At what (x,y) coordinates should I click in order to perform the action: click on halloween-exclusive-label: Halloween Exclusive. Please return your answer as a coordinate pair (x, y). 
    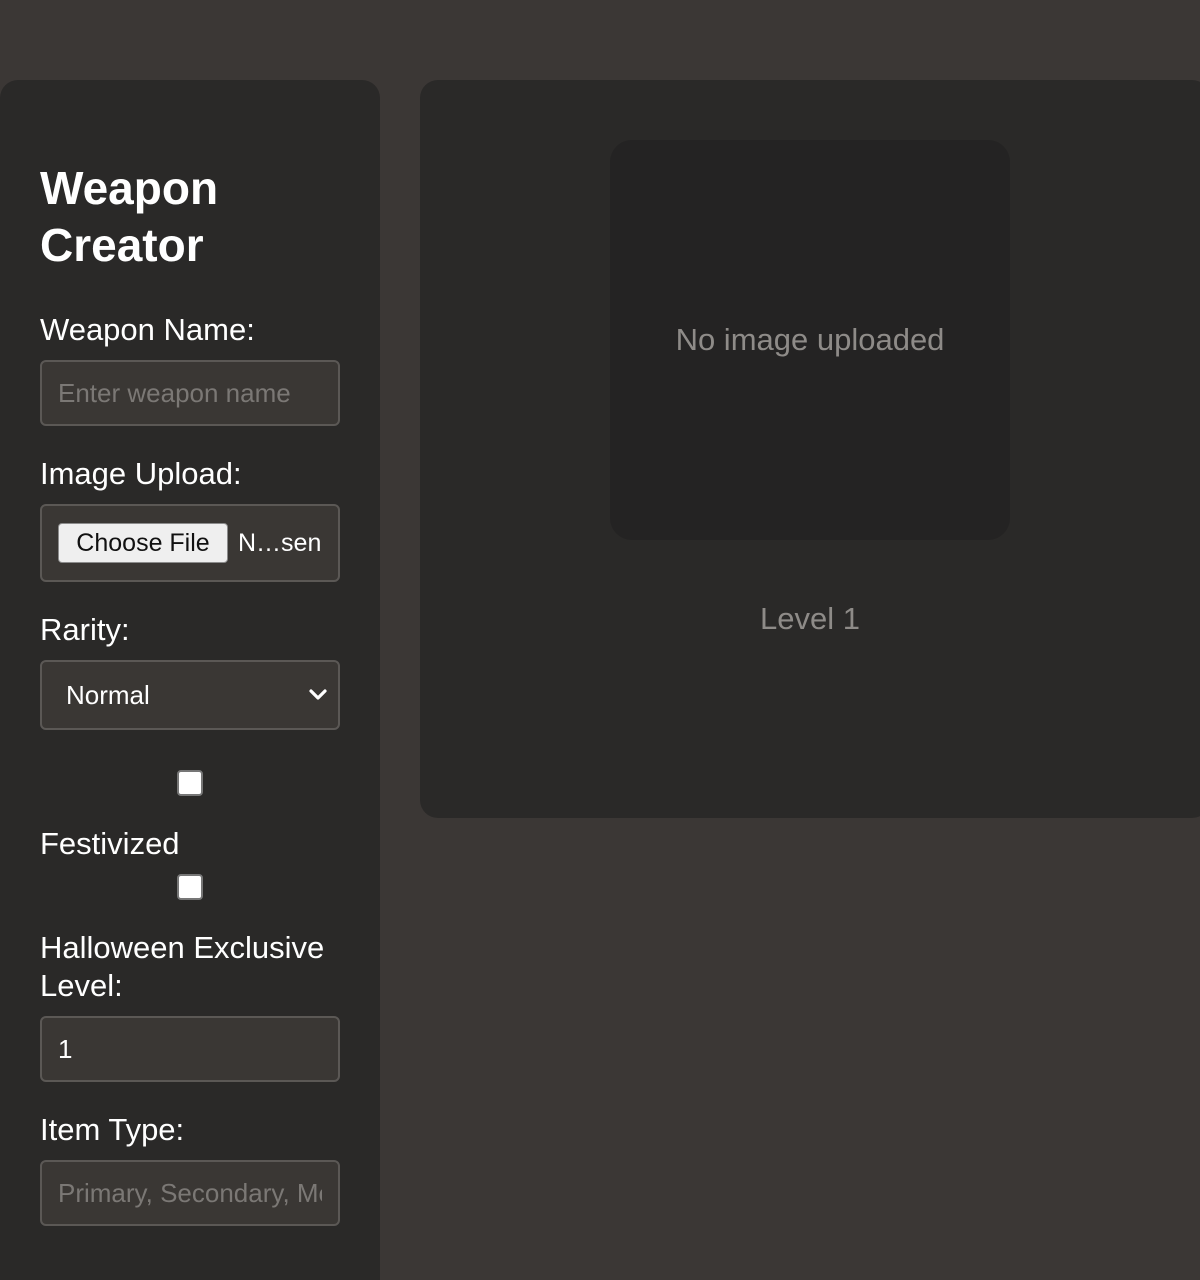
    Looking at the image, I should click on (182, 947).